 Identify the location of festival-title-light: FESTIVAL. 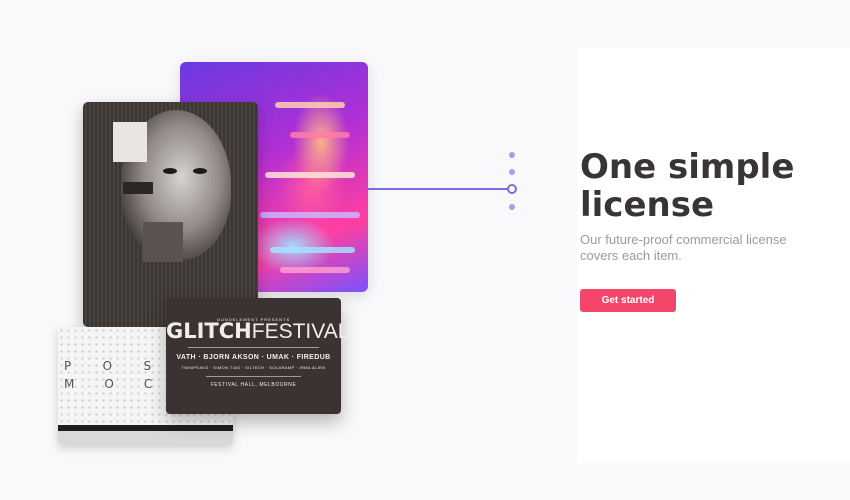
(300, 331).